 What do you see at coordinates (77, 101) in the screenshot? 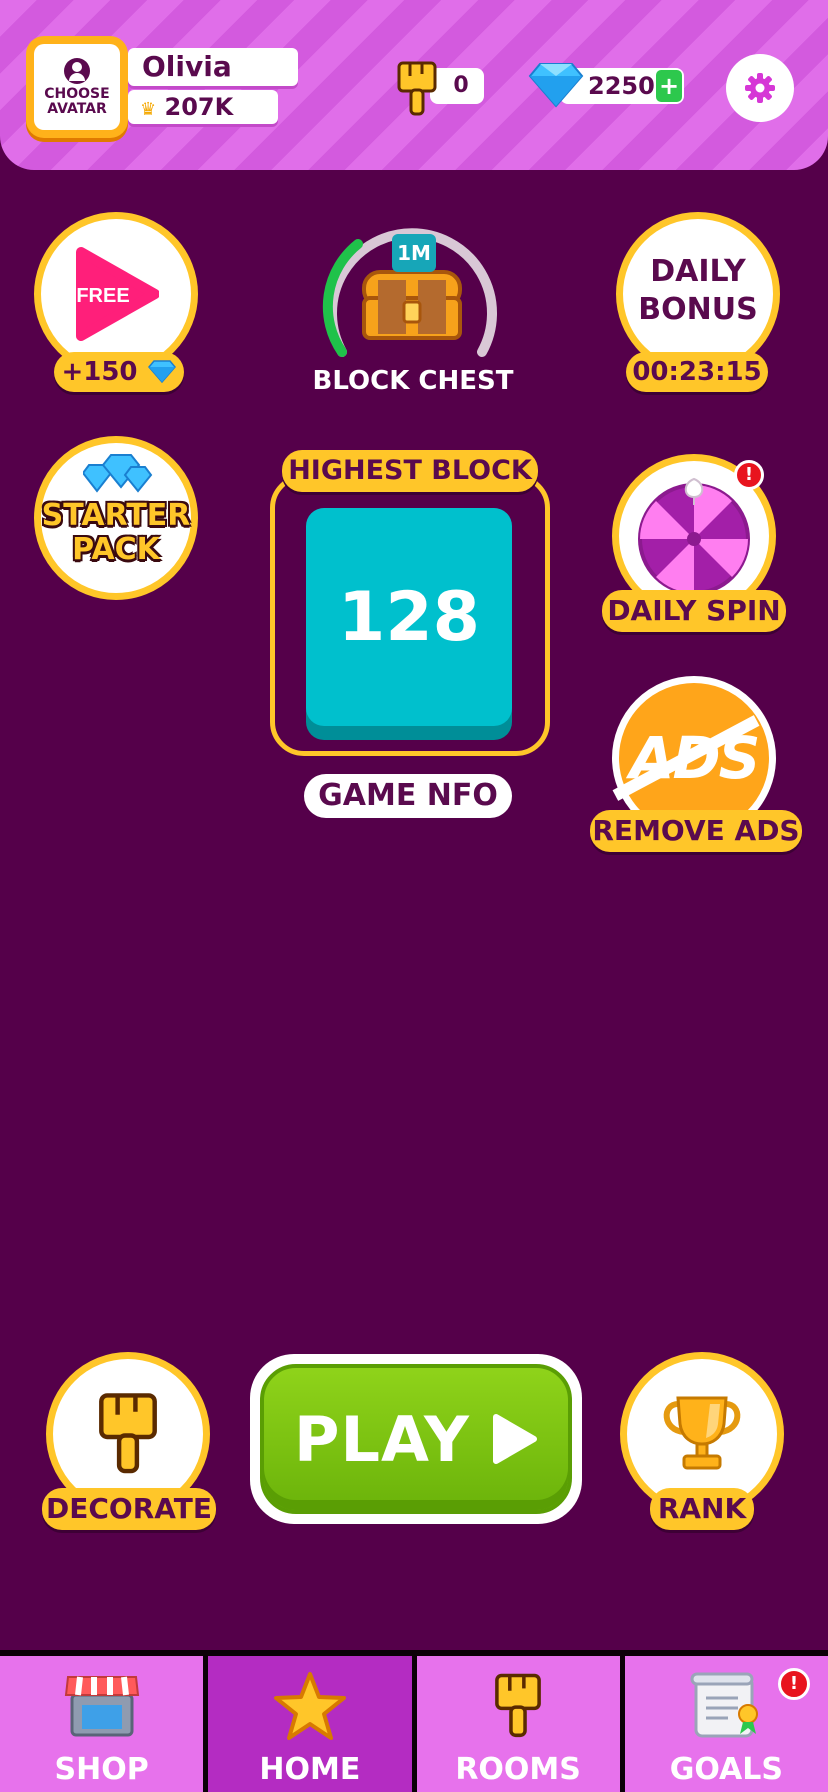
I see `choose-avatar-label: CHOOSE AVATAR` at bounding box center [77, 101].